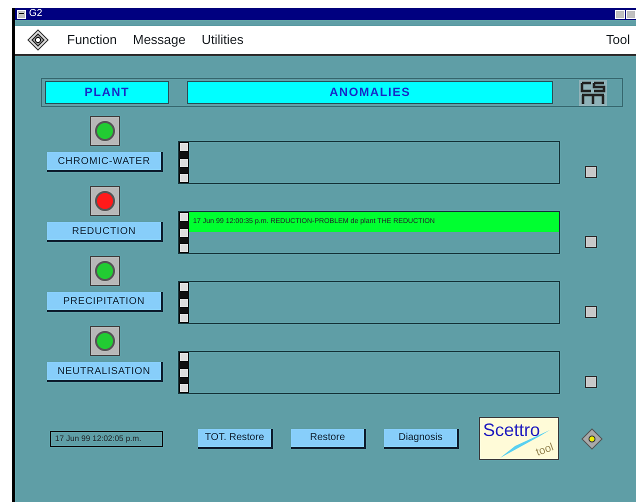  What do you see at coordinates (159, 40) in the screenshot?
I see `menu-item: Message` at bounding box center [159, 40].